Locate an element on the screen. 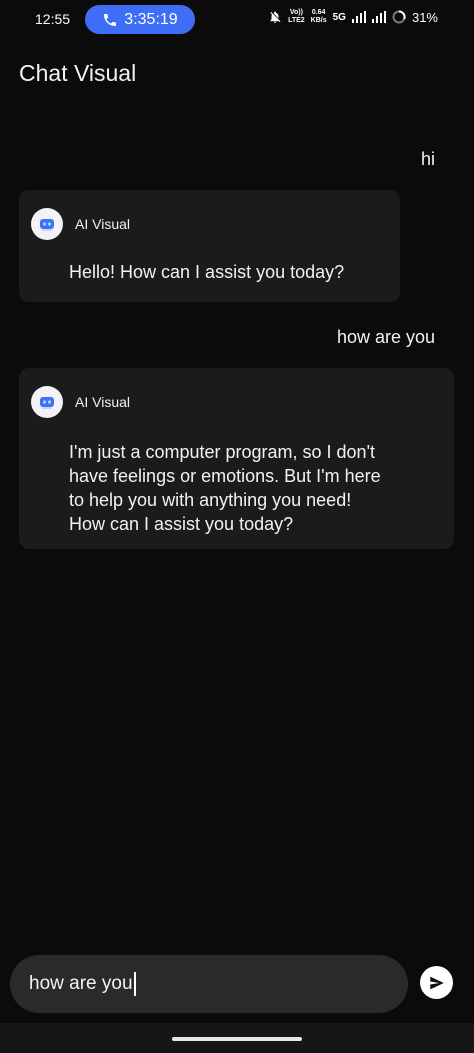 The height and width of the screenshot is (1053, 474). user-message: how are you is located at coordinates (385, 337).